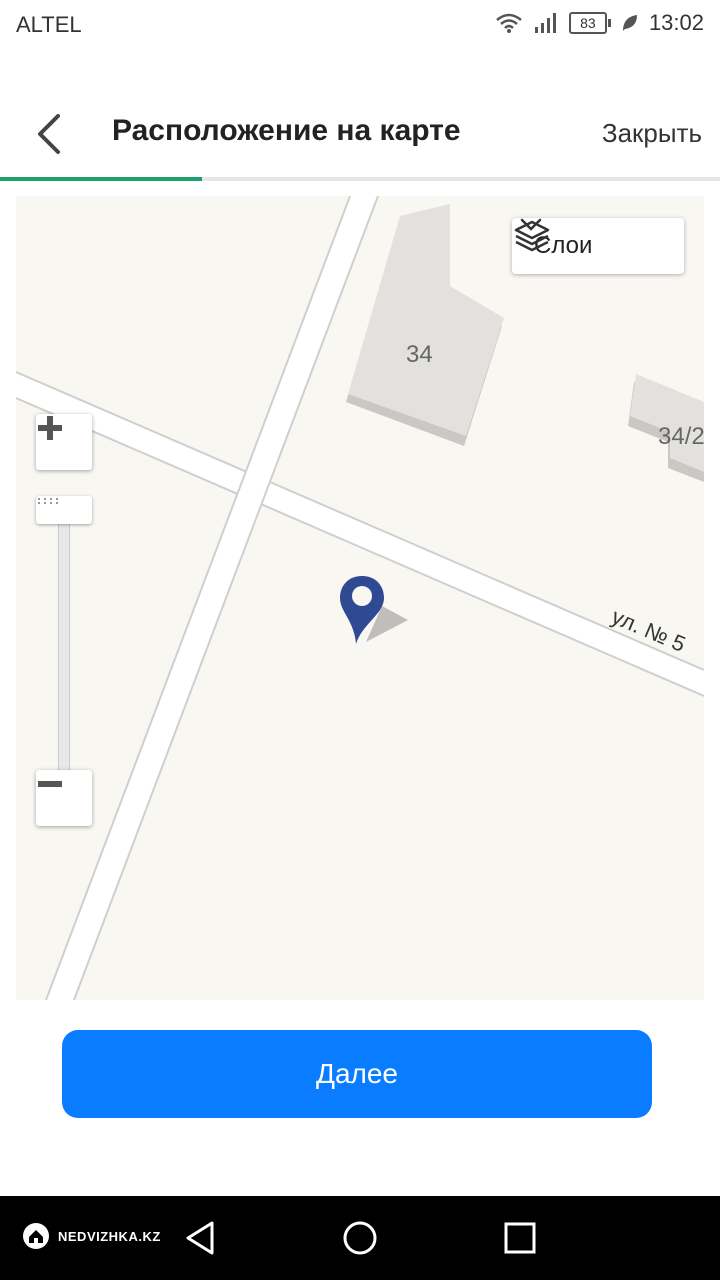 The width and height of the screenshot is (720, 1280). I want to click on triangle-back-icon, so click(200, 1238).